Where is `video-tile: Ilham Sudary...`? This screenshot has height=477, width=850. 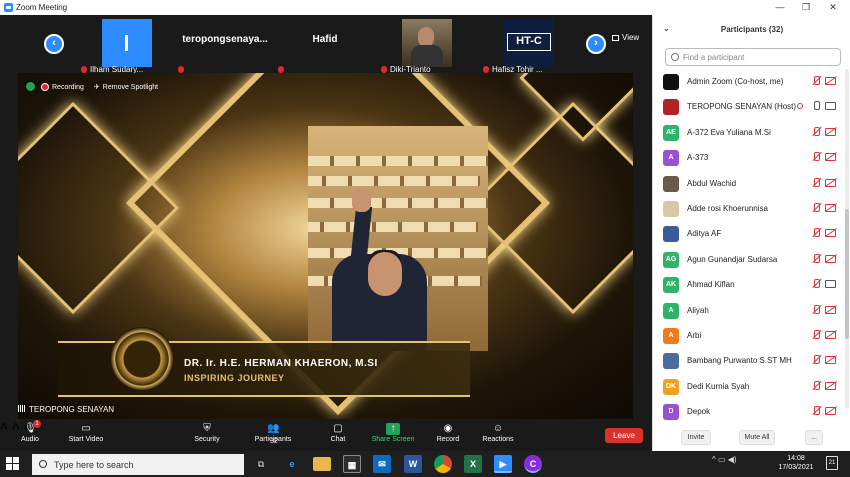 video-tile: Ilham Sudary... is located at coordinates (128, 46).